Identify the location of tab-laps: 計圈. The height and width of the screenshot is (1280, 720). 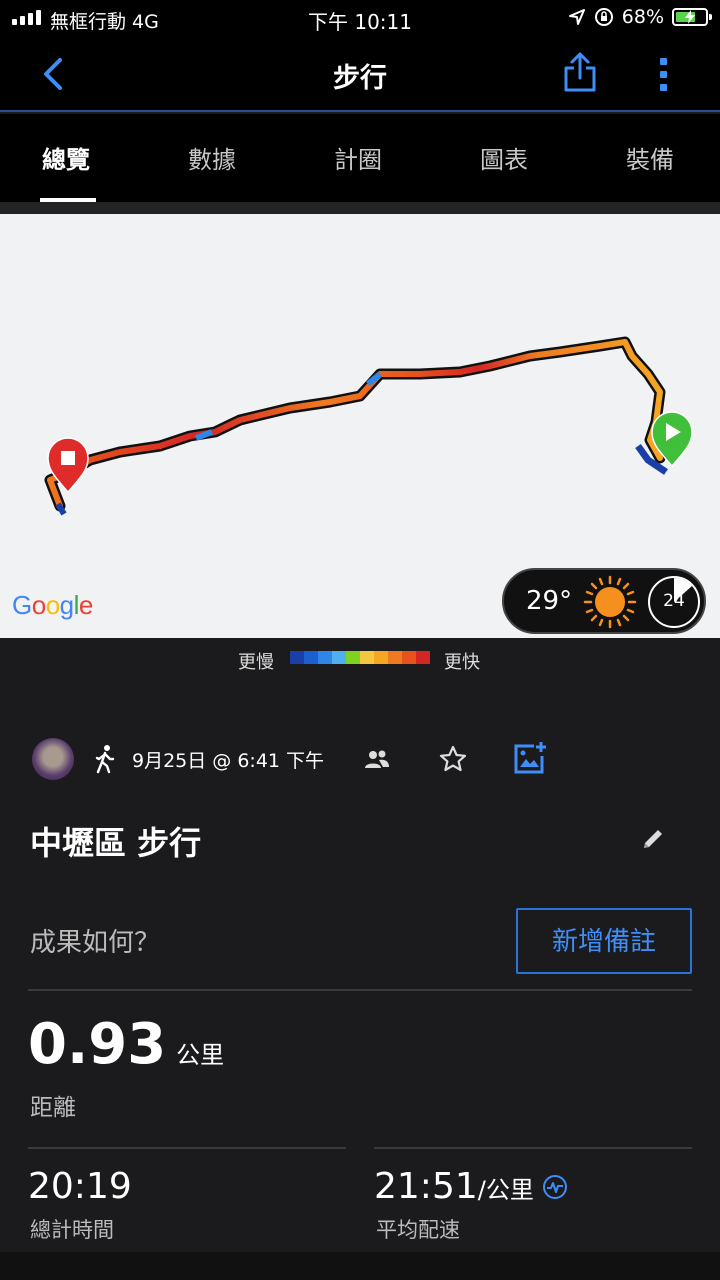
(358, 157).